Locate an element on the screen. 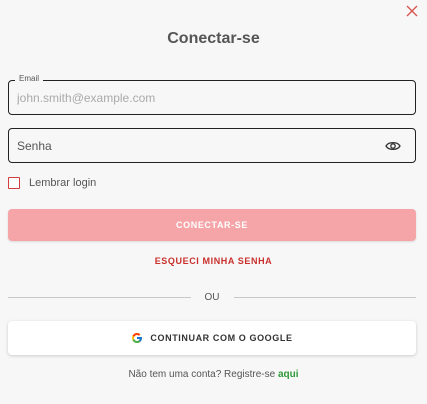  email-field: Email is located at coordinates (212, 94).